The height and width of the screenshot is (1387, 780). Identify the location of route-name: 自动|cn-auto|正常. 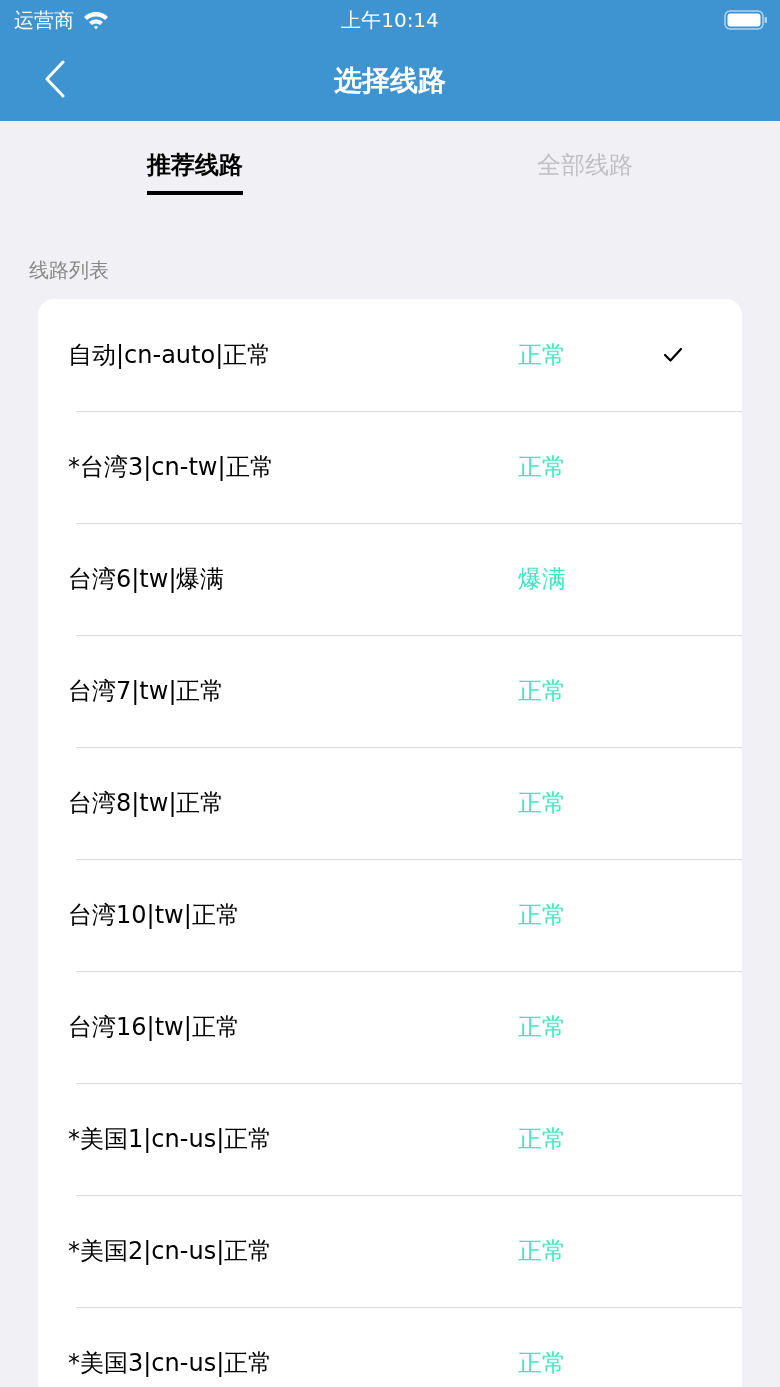
(170, 355).